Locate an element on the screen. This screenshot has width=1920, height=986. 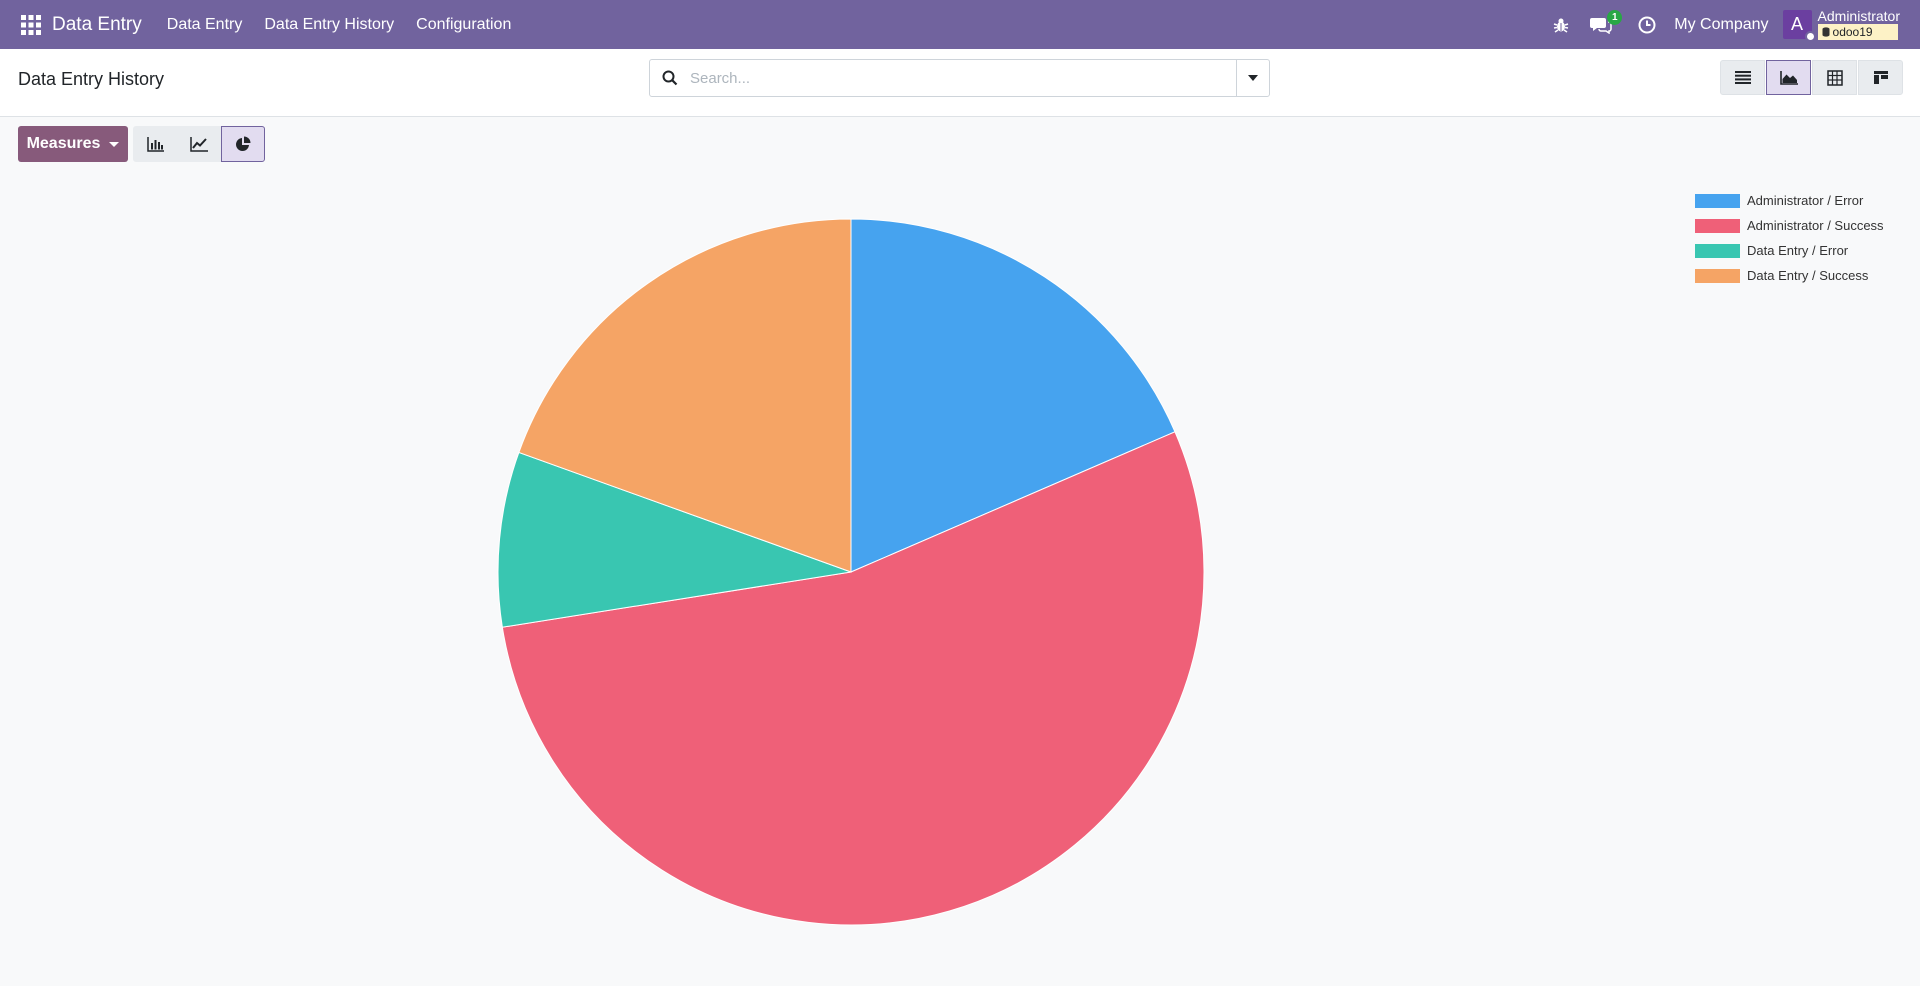
app-brand: Data Entry is located at coordinates (97, 25).